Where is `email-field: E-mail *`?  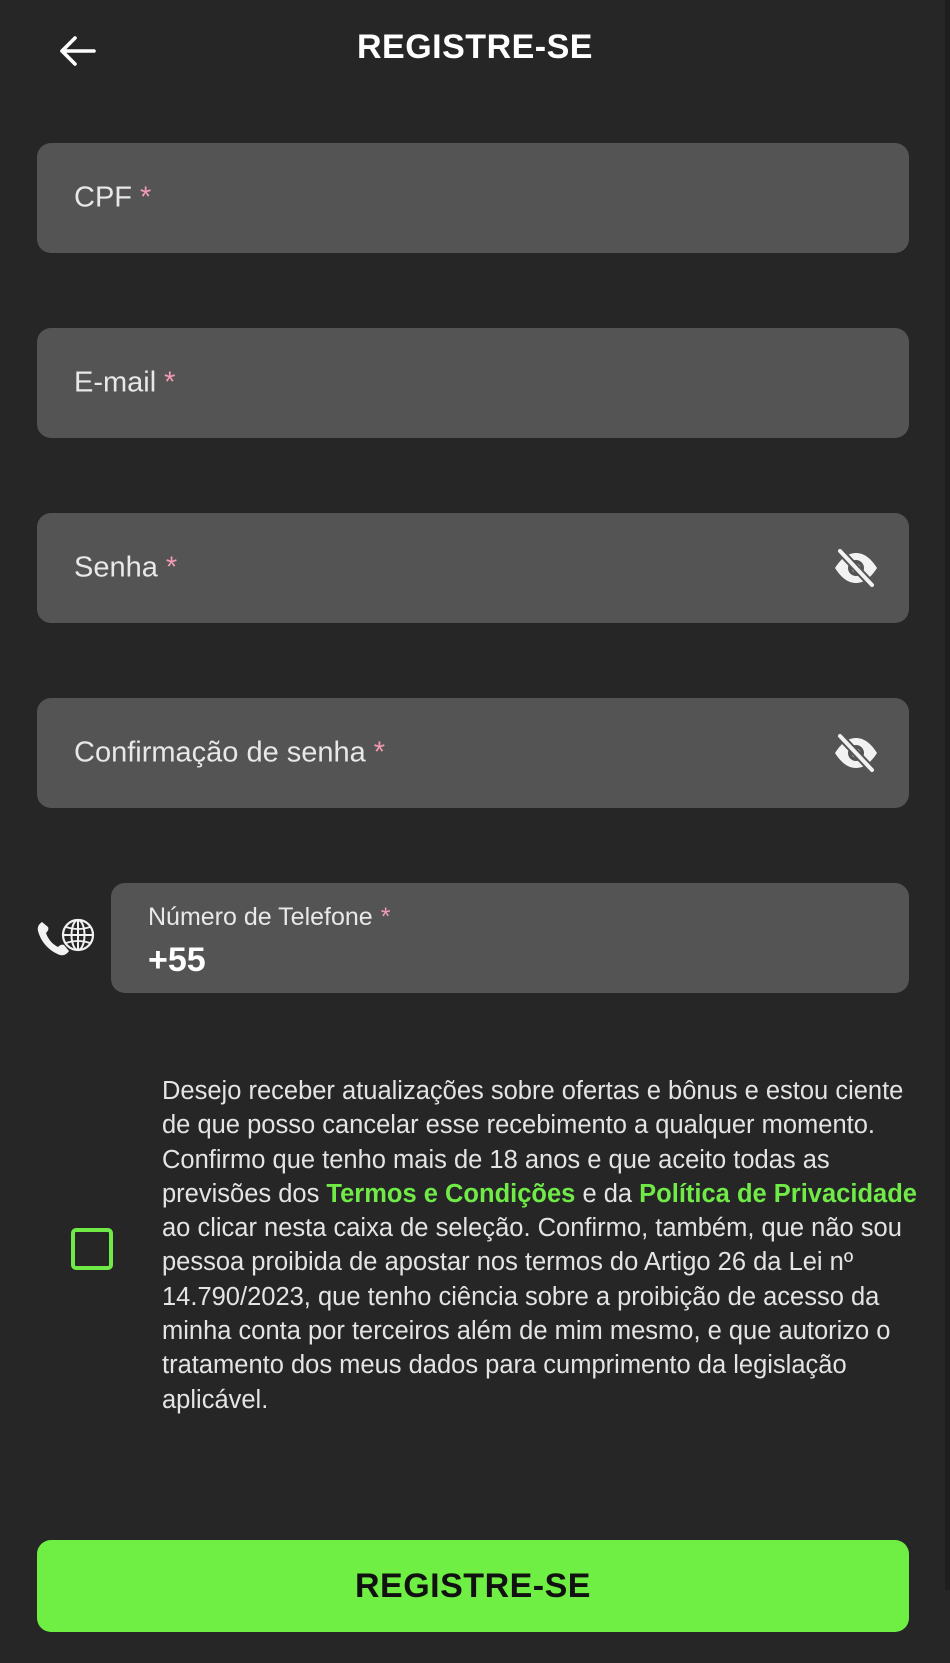
email-field: E-mail * is located at coordinates (473, 383).